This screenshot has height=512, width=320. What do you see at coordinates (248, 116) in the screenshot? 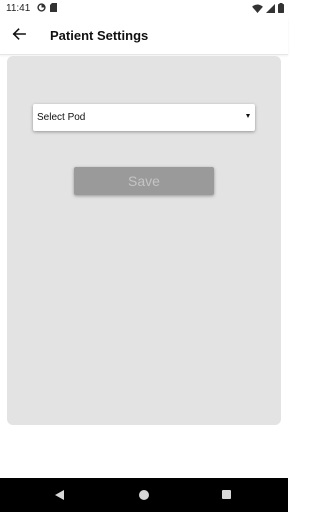
I see `chevron-down-icon` at bounding box center [248, 116].